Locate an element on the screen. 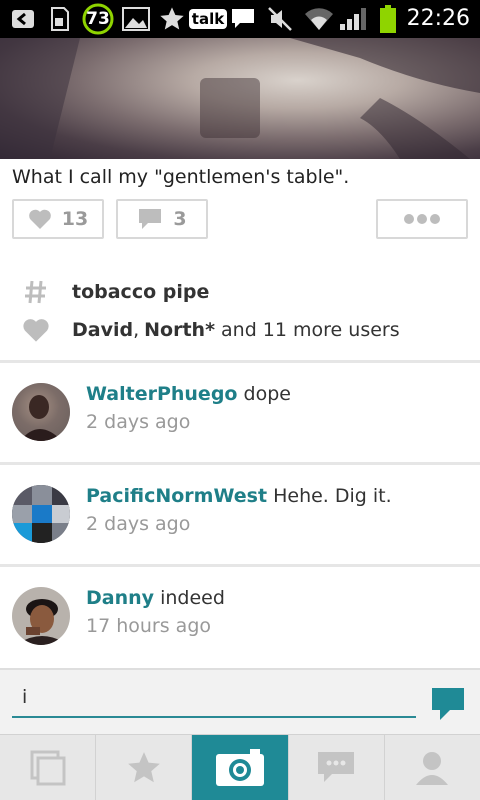 The width and height of the screenshot is (480, 800). wifi-icon is located at coordinates (319, 19).